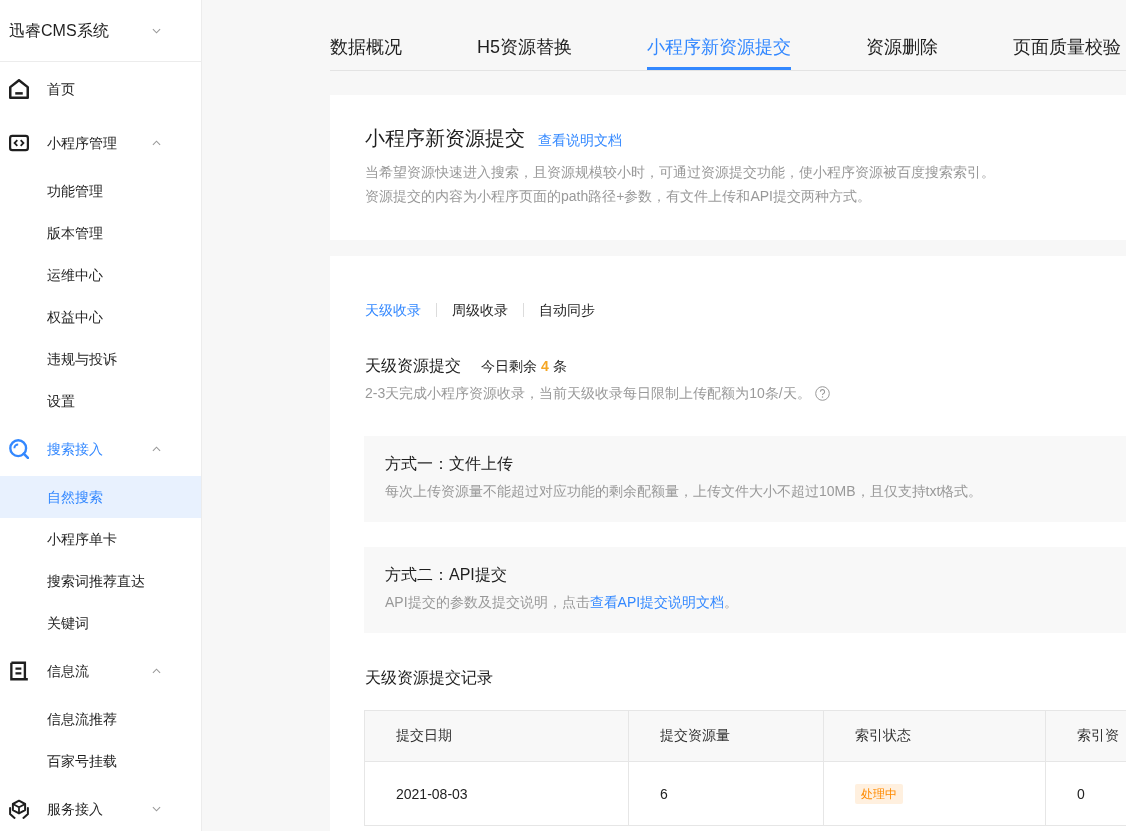 This screenshot has width=1126, height=831. What do you see at coordinates (19, 809) in the screenshot?
I see `cube-icon` at bounding box center [19, 809].